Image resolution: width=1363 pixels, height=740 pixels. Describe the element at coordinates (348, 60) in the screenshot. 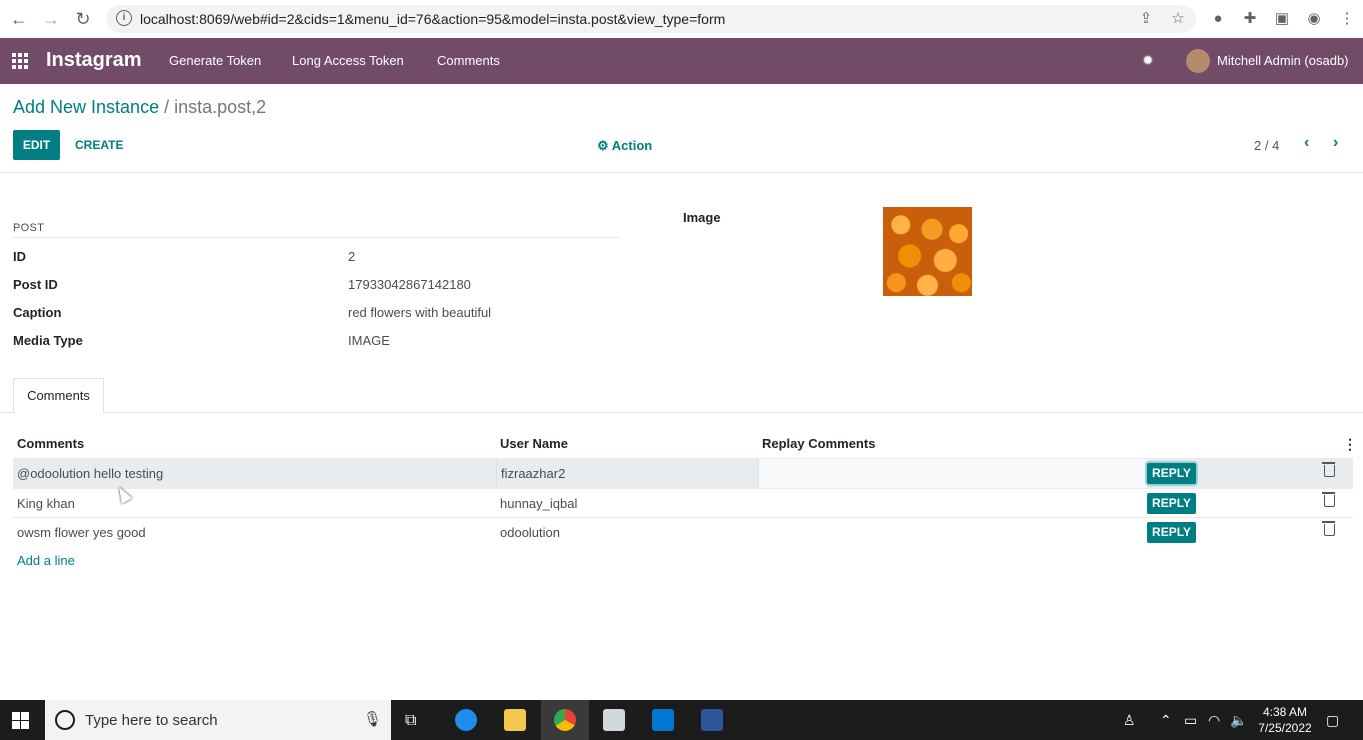

I see `menu-long-access-token: Long Access Token` at that location.